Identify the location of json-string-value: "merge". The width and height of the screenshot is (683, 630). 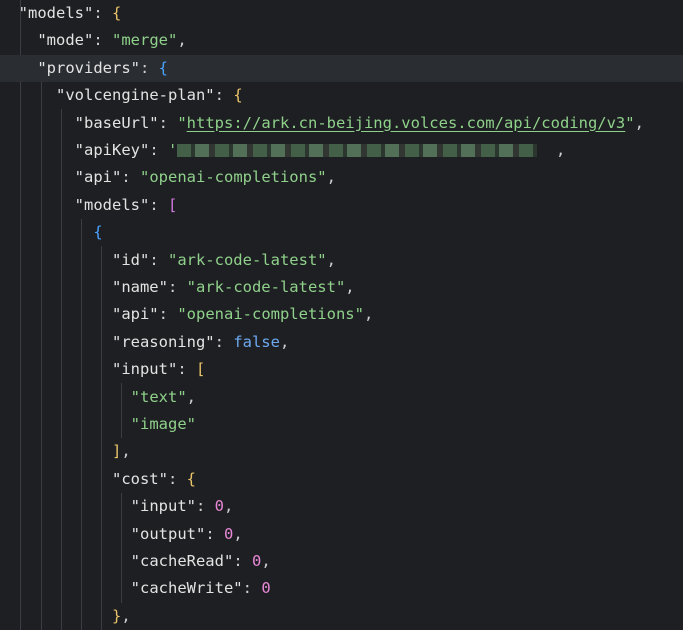
(145, 40).